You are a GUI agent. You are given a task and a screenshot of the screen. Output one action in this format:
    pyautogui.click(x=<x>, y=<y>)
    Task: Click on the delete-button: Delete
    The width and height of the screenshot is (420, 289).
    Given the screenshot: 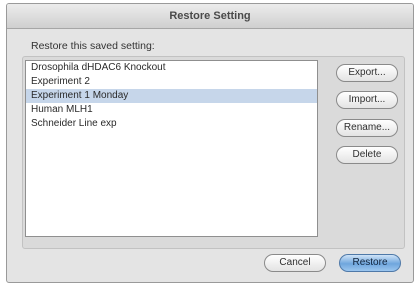 What is the action you would take?
    pyautogui.click(x=367, y=155)
    